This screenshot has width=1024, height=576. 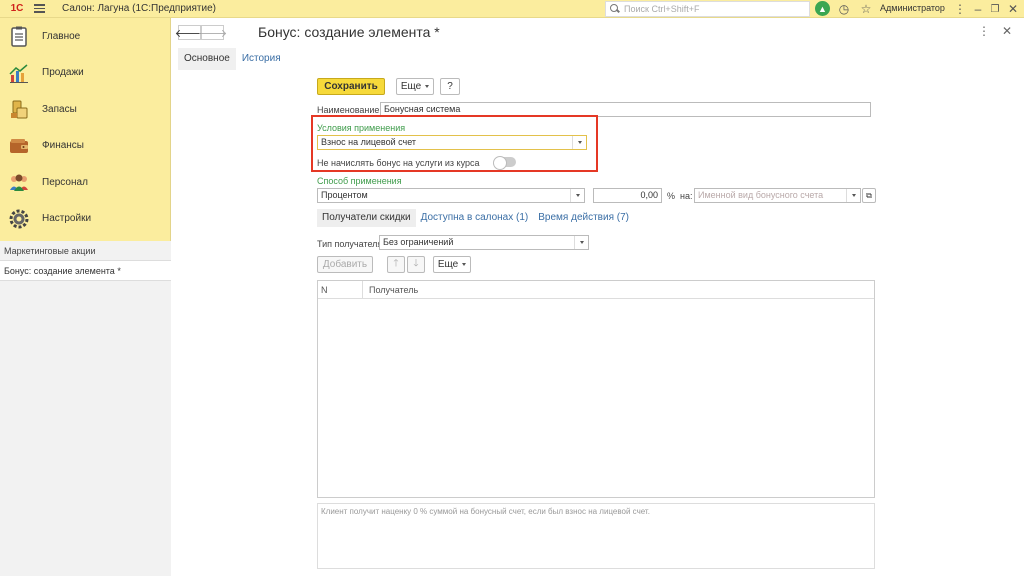 What do you see at coordinates (261, 59) in the screenshot?
I see `tab-history: История` at bounding box center [261, 59].